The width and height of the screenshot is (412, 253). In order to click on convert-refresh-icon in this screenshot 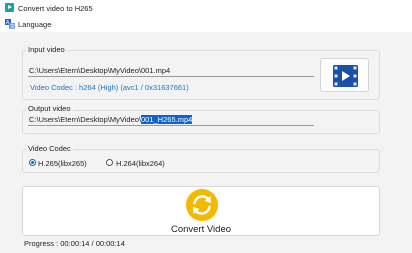, I will do `click(202, 205)`.